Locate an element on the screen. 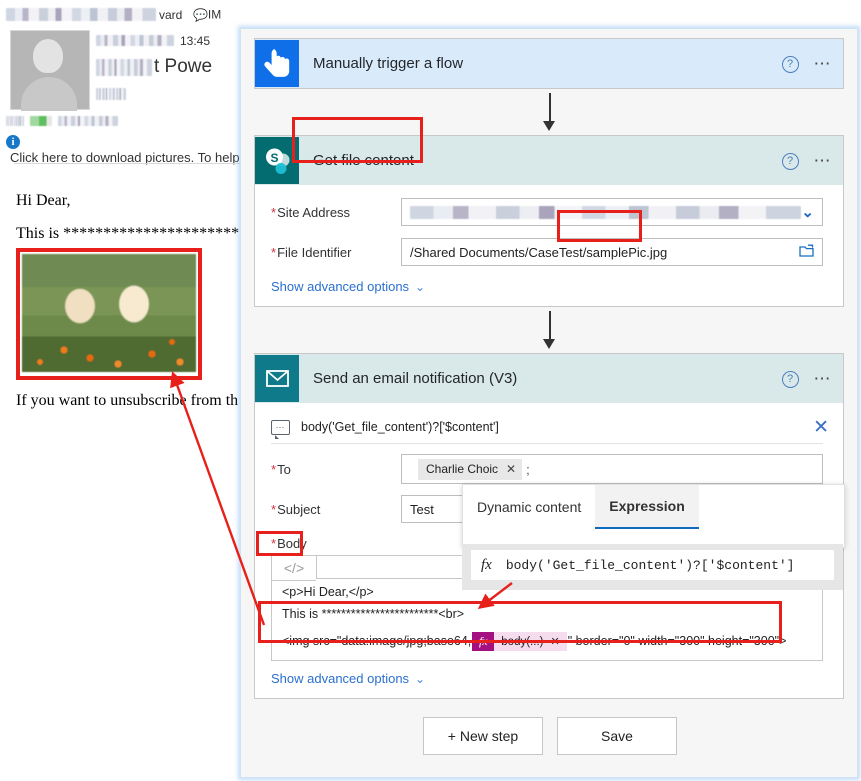  trigger-icon-wrap is located at coordinates (277, 63).